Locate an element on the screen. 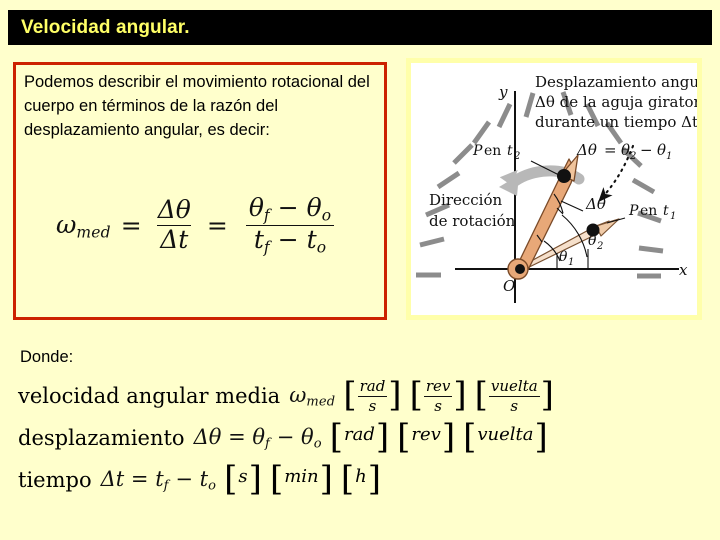  formula-fraction-expanded: θf − θo tf − to is located at coordinates (290, 224).